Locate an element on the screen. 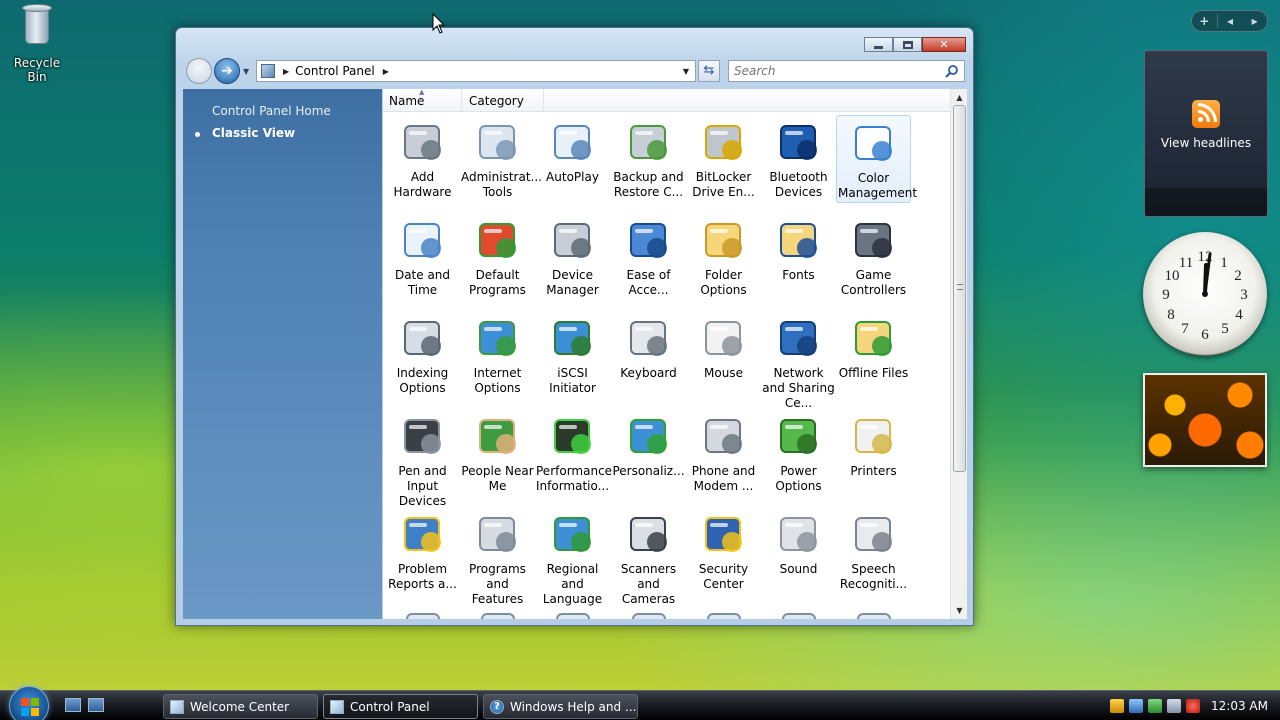  volume-muted-icon is located at coordinates (1193, 706).